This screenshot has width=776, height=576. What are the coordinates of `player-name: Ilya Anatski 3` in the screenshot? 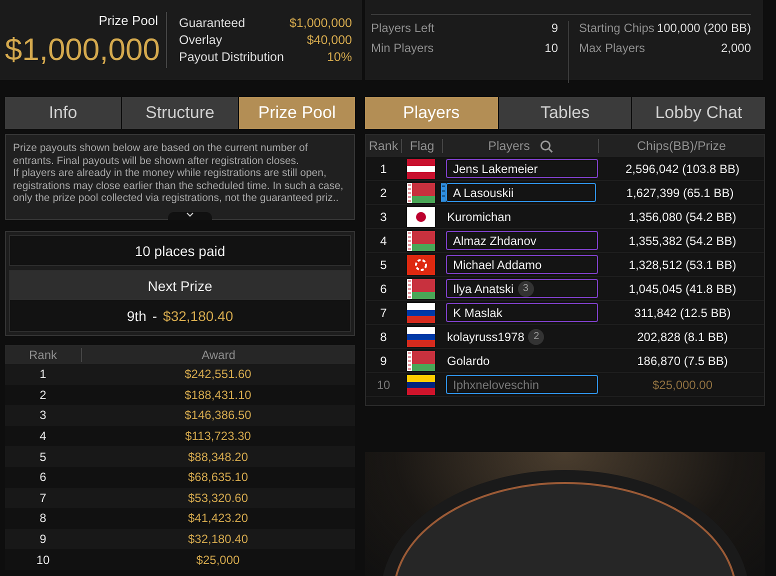 It's located at (522, 288).